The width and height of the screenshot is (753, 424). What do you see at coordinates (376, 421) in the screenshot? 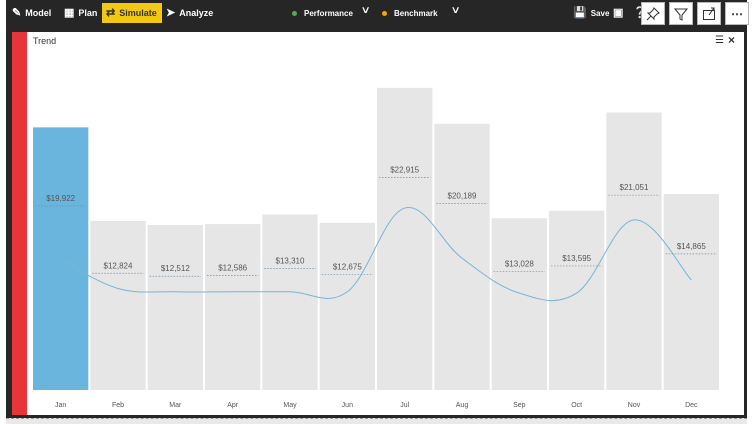
I see `bottom-resize-strip` at bounding box center [376, 421].